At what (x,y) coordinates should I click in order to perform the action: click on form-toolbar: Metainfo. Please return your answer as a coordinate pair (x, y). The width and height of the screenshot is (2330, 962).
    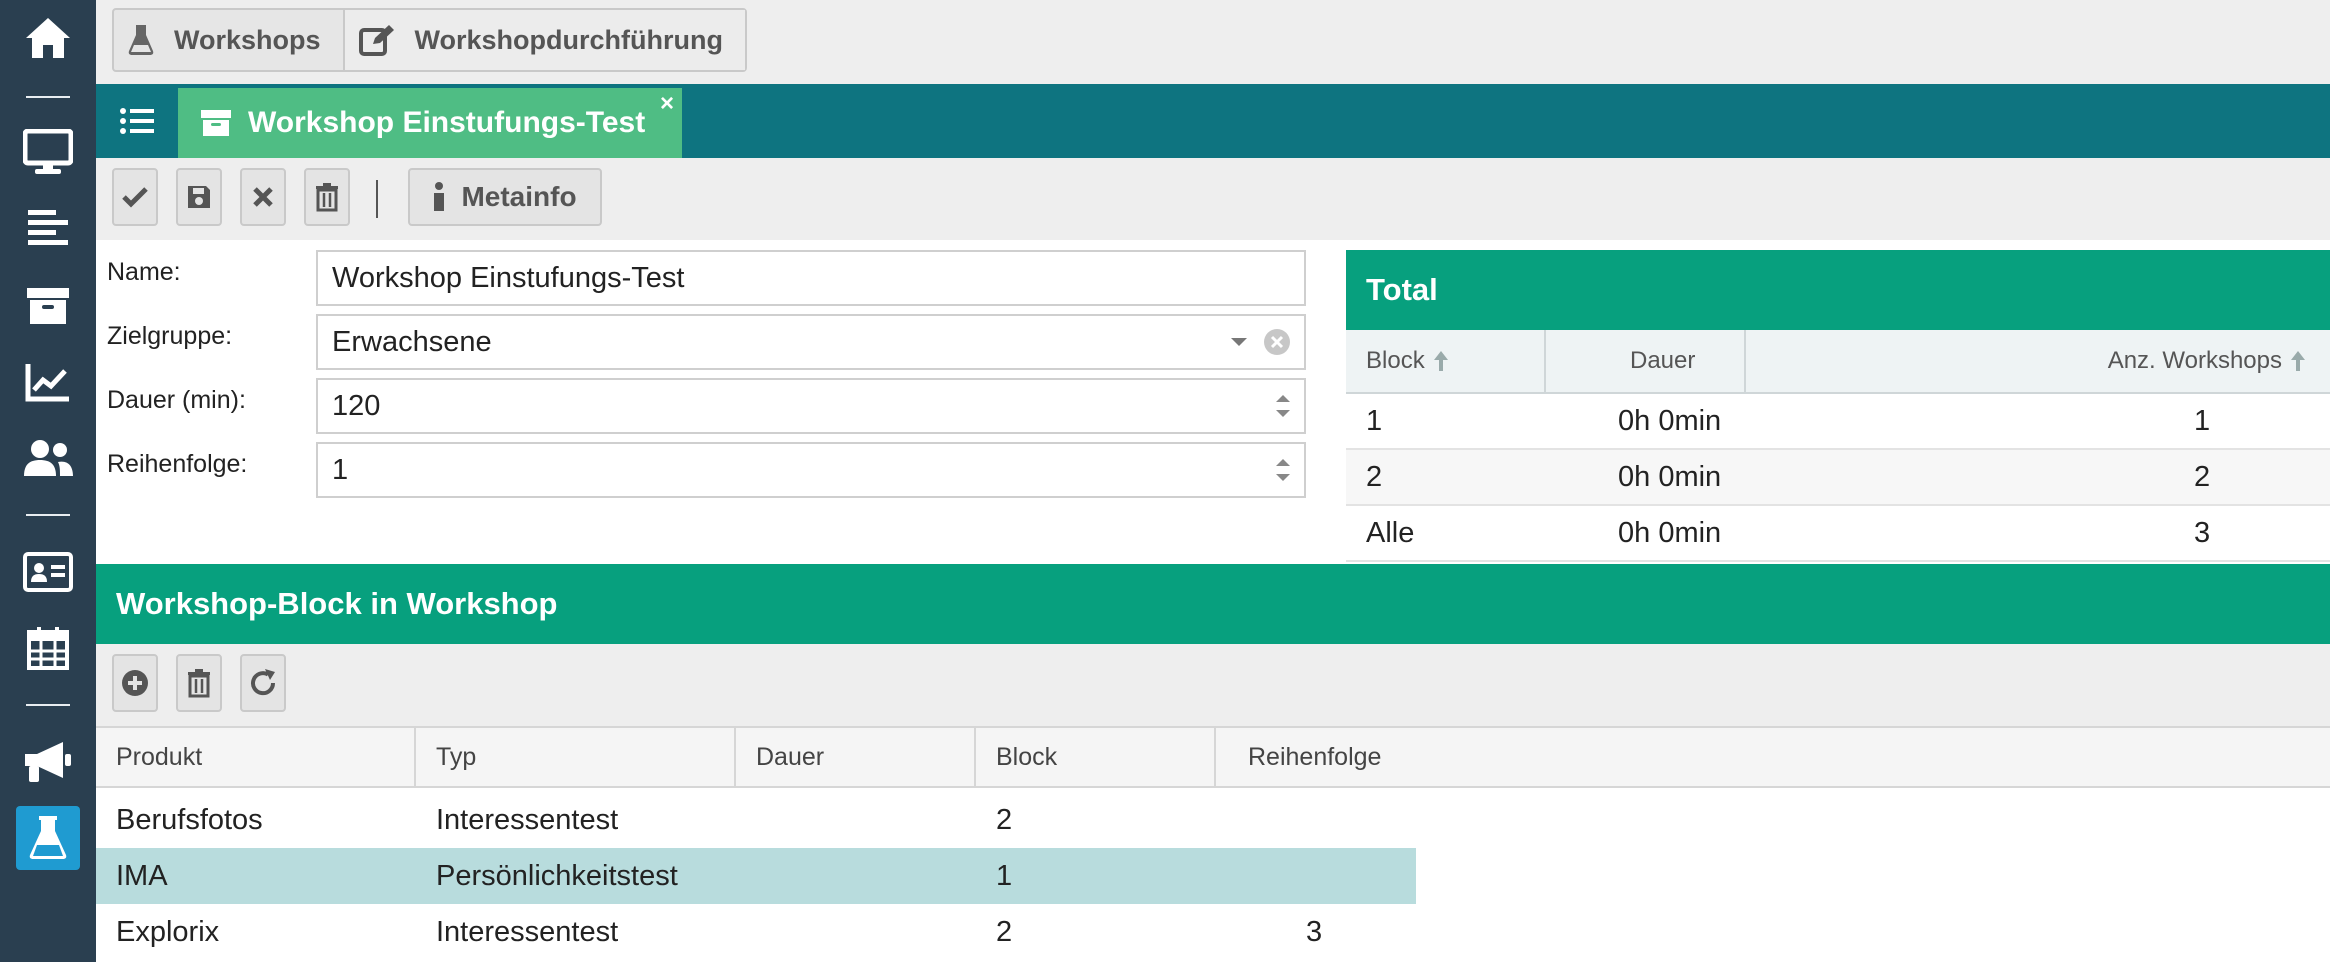
    Looking at the image, I should click on (1213, 199).